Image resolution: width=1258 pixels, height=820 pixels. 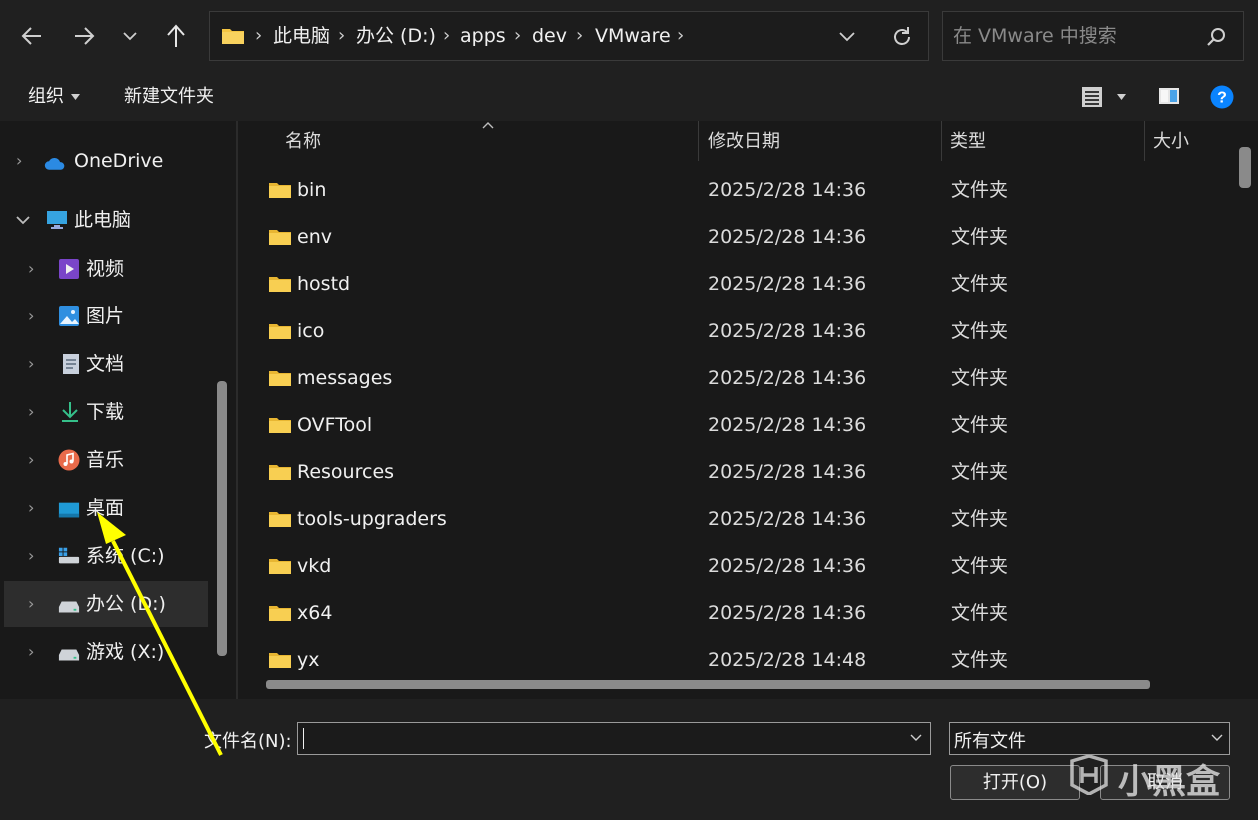 I want to click on file-row: vkd 2025/2/28 14:36 文件夹, so click(x=738, y=566).